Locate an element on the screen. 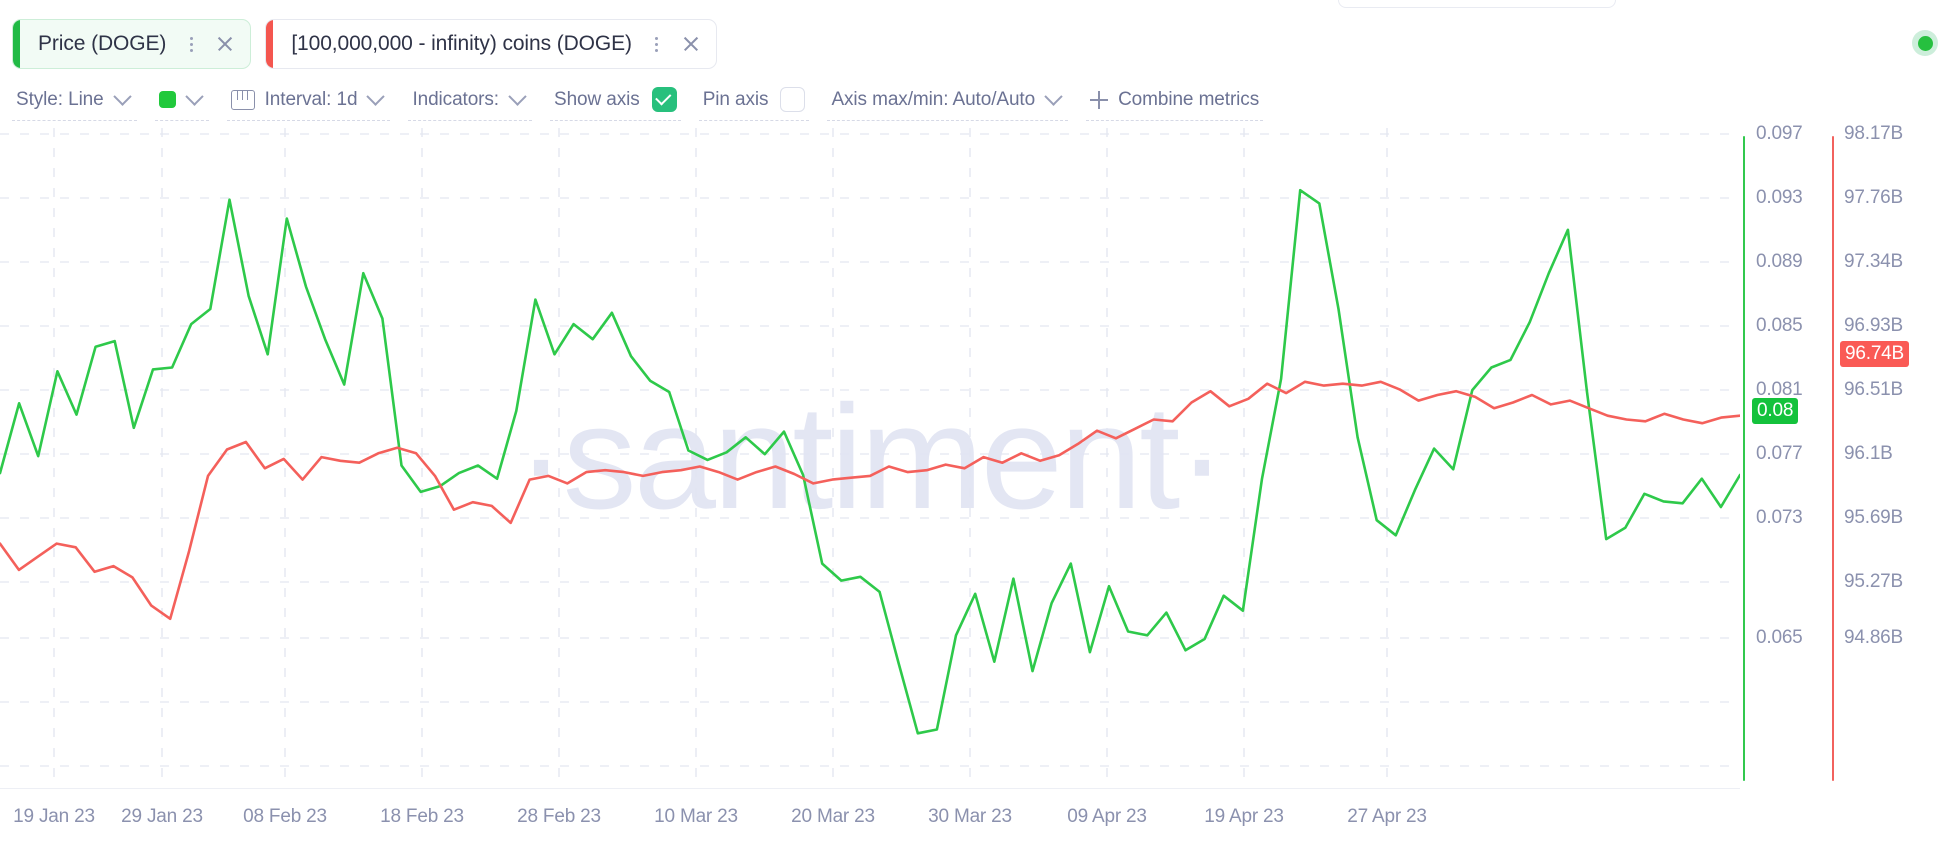  chevron-down-icon-axis-minmax is located at coordinates (1053, 96).